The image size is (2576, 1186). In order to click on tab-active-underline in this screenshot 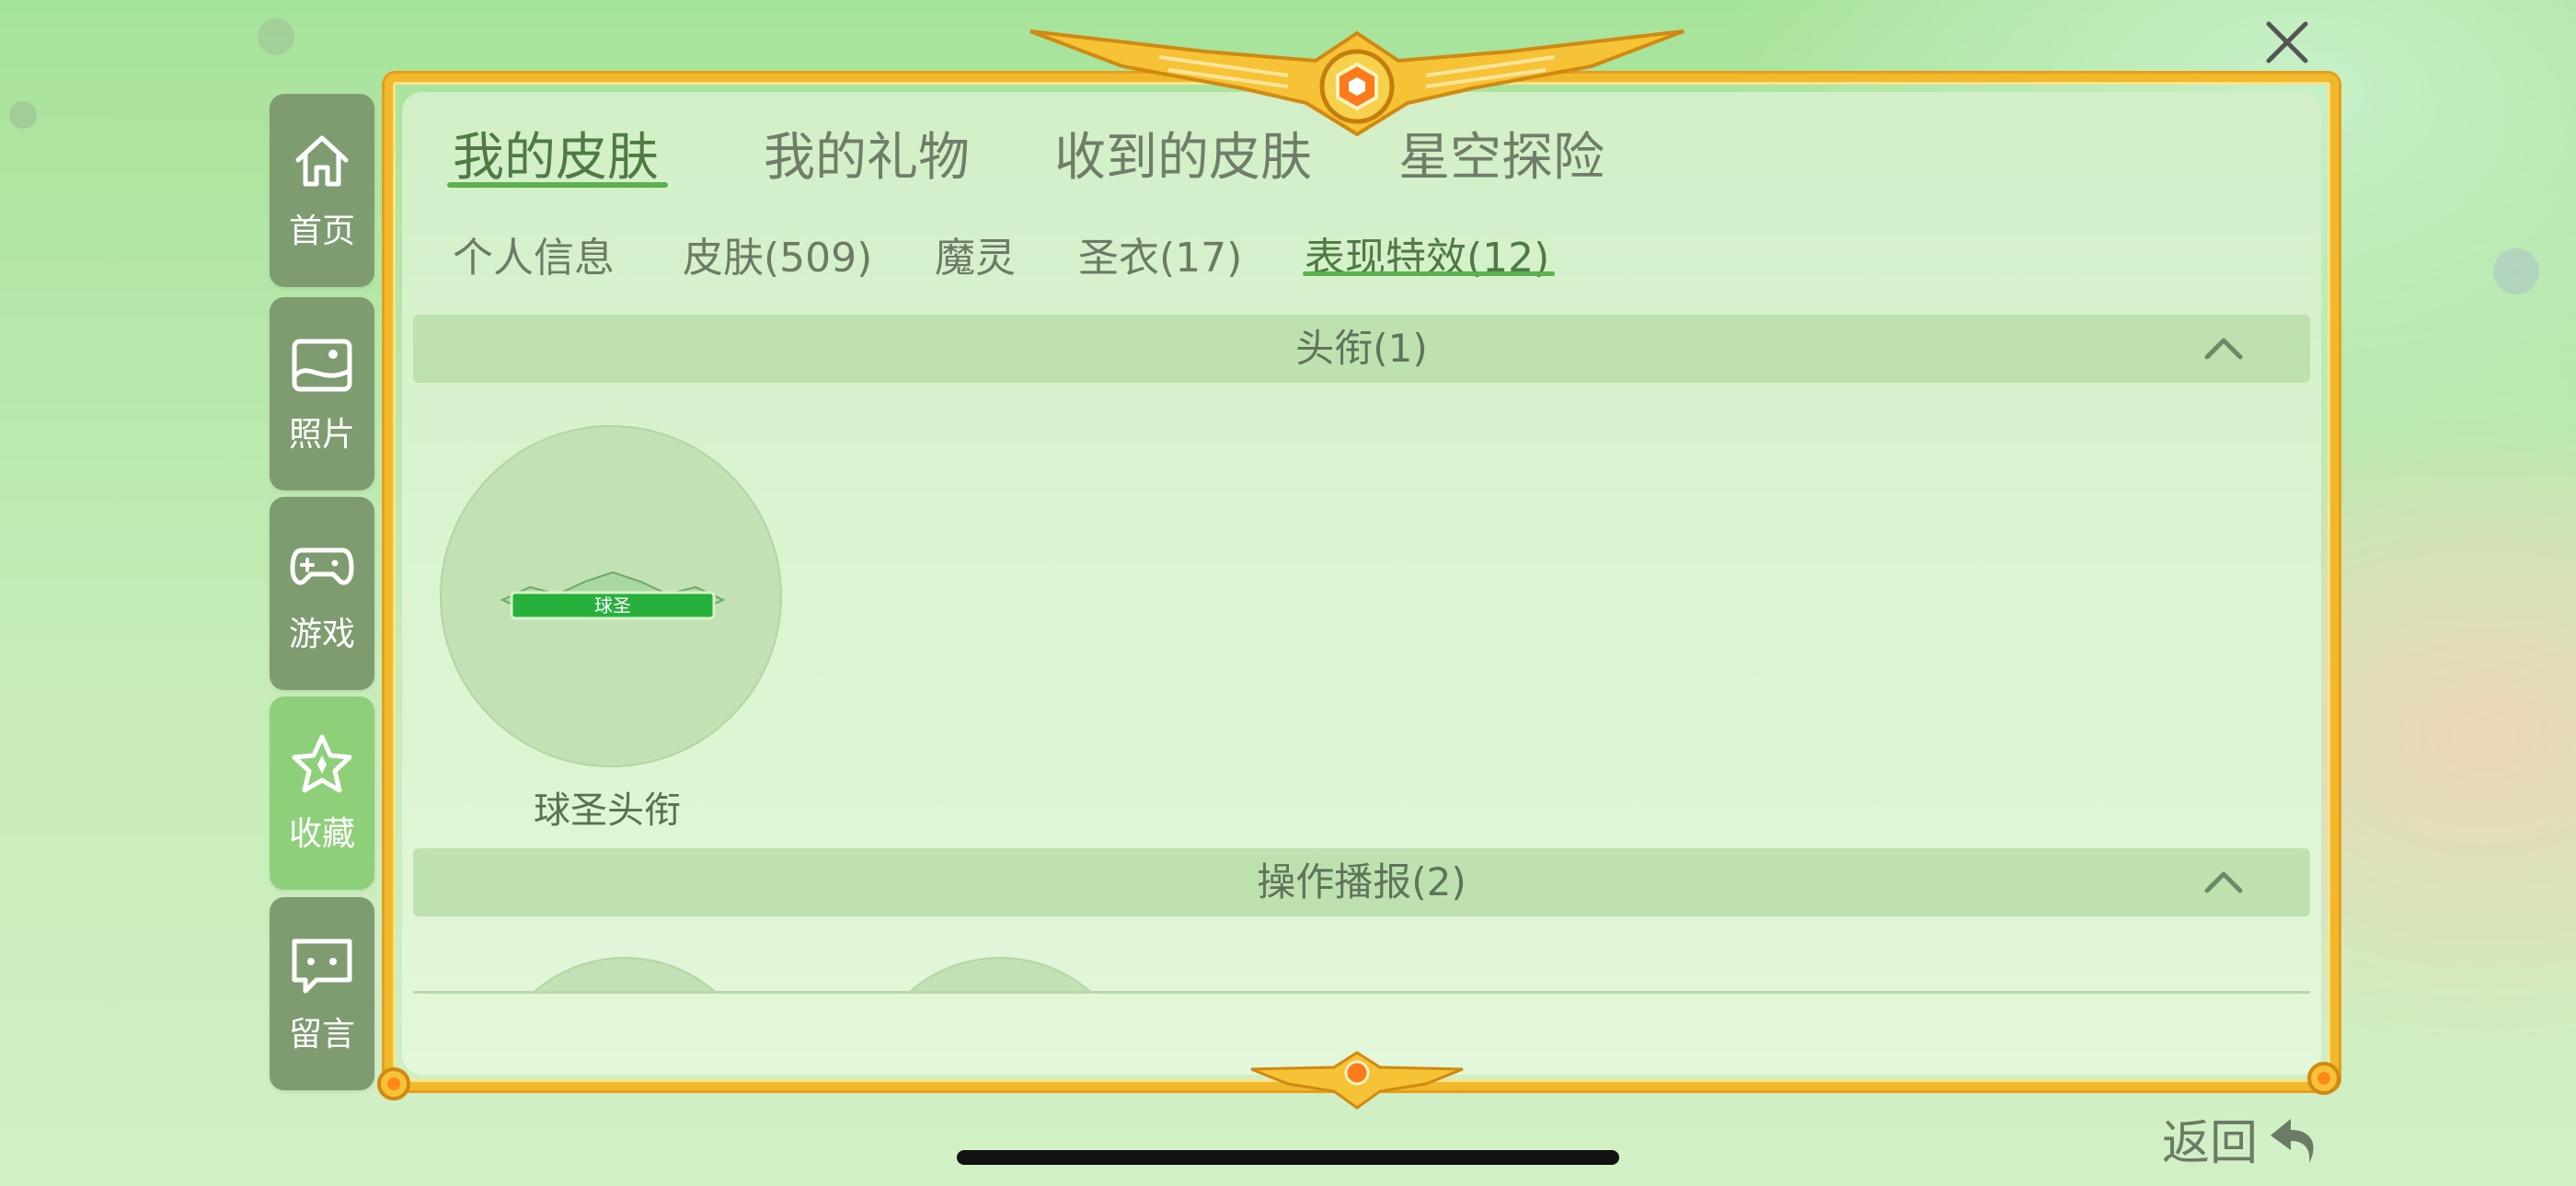, I will do `click(557, 185)`.